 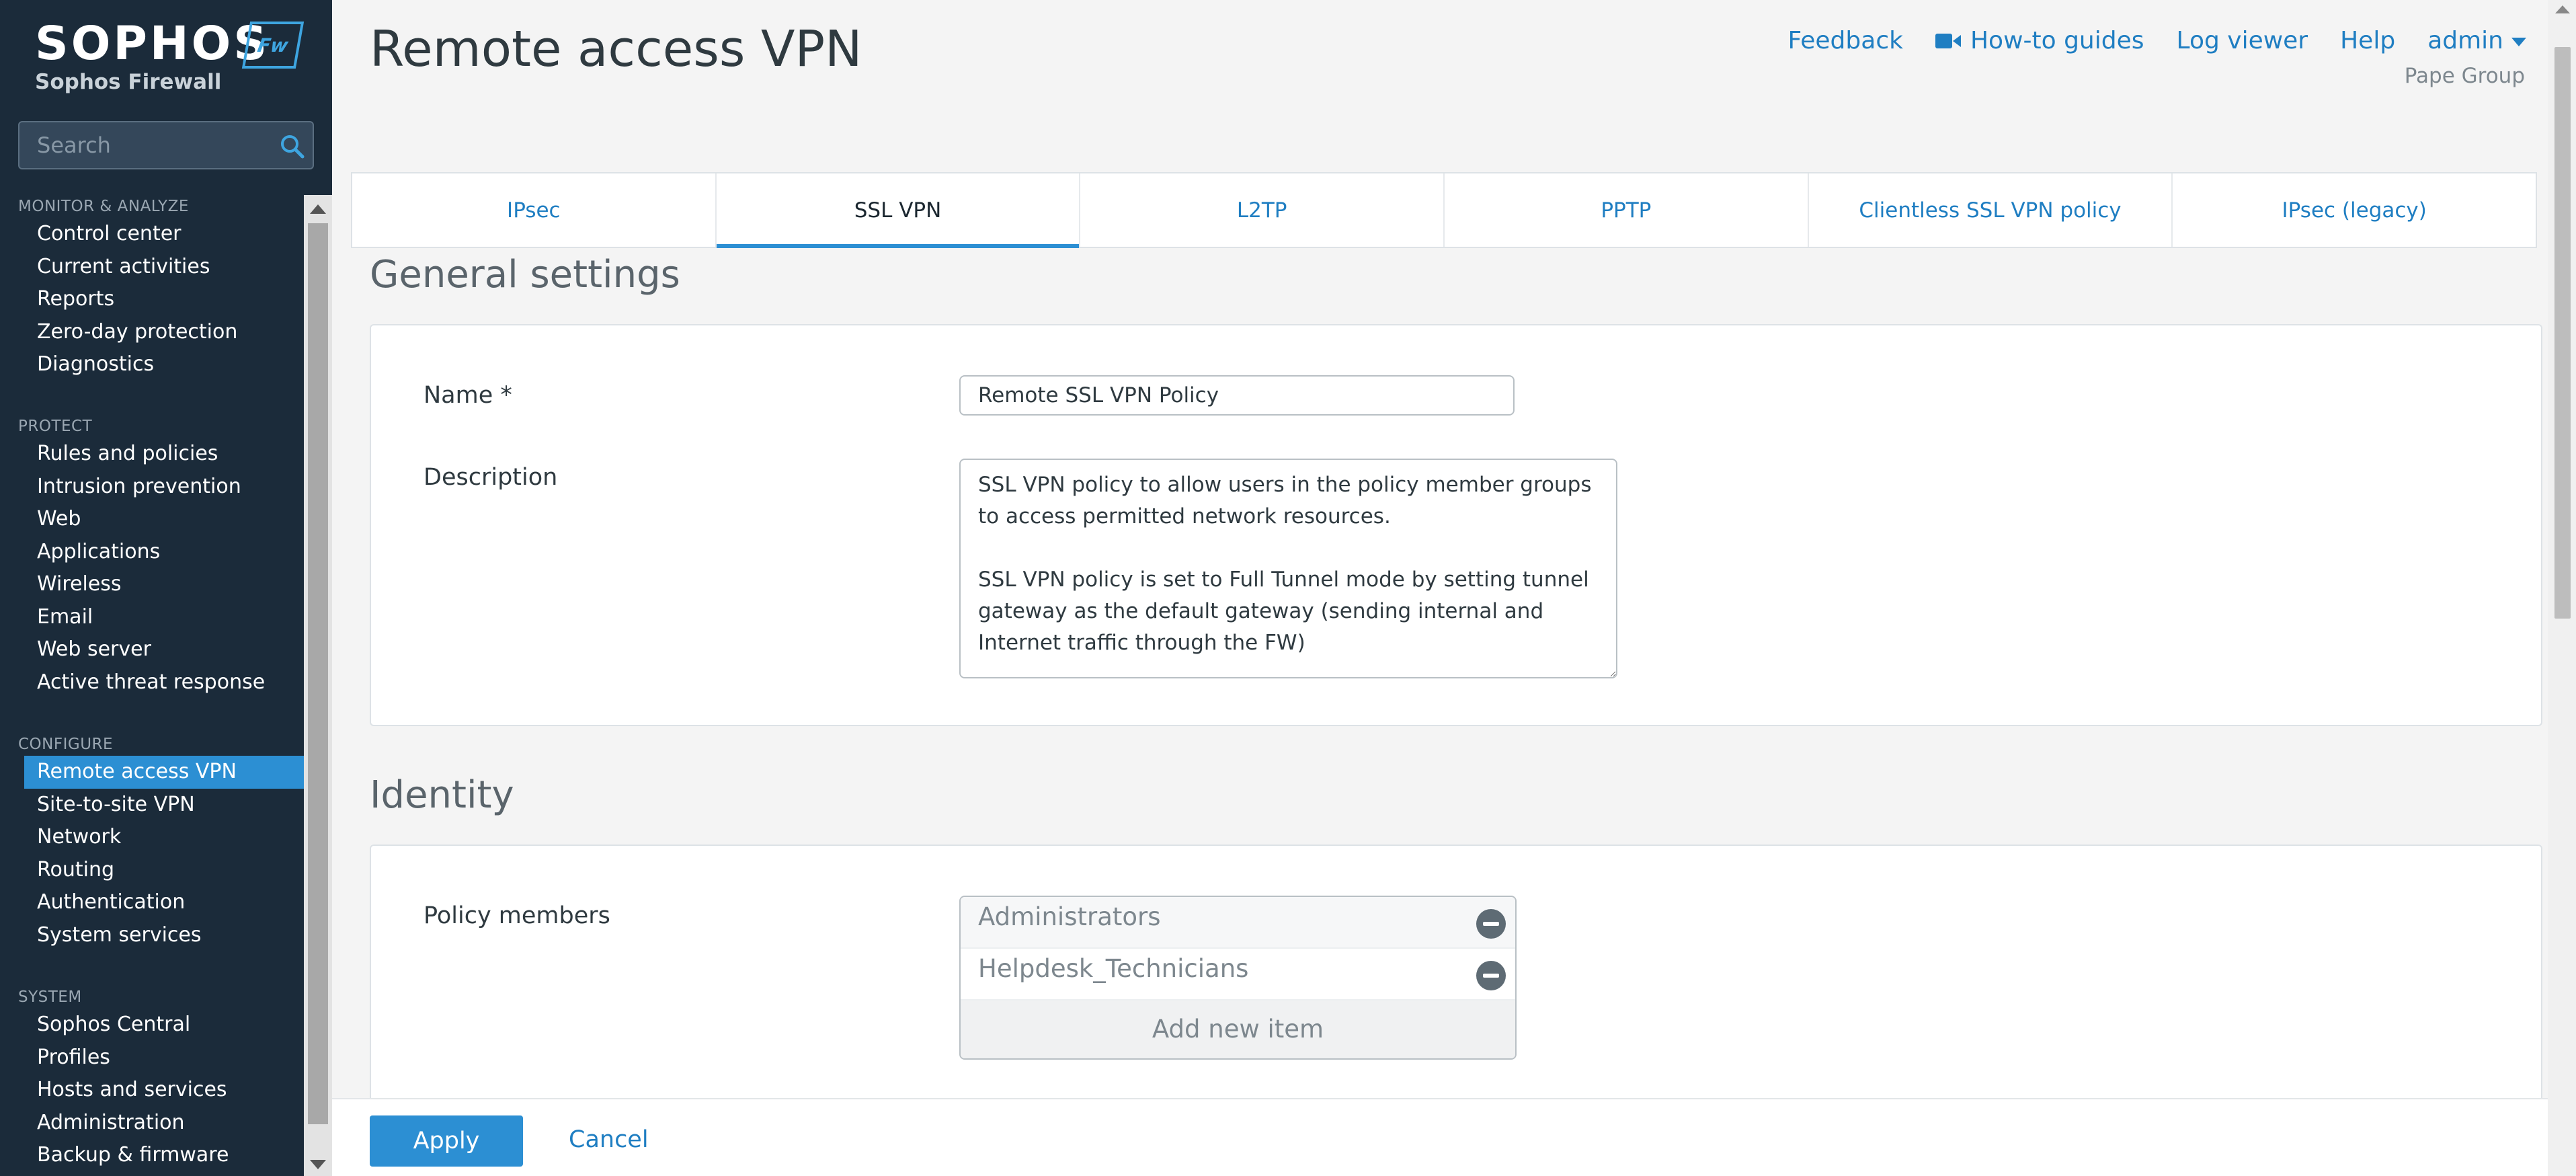 I want to click on tab-ssl-vpn: SSL VPN, so click(x=898, y=210).